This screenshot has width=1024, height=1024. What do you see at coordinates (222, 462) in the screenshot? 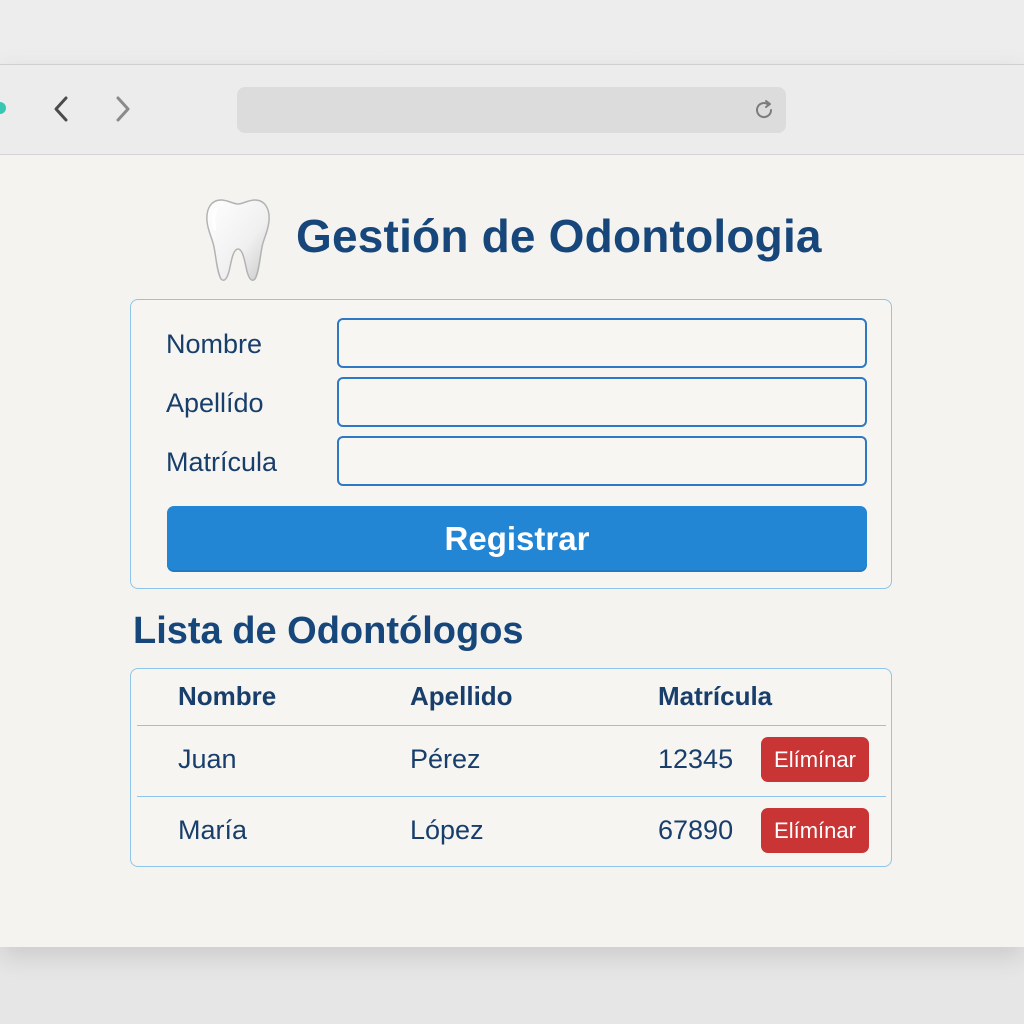
I see `matricula-label: Matrícula` at bounding box center [222, 462].